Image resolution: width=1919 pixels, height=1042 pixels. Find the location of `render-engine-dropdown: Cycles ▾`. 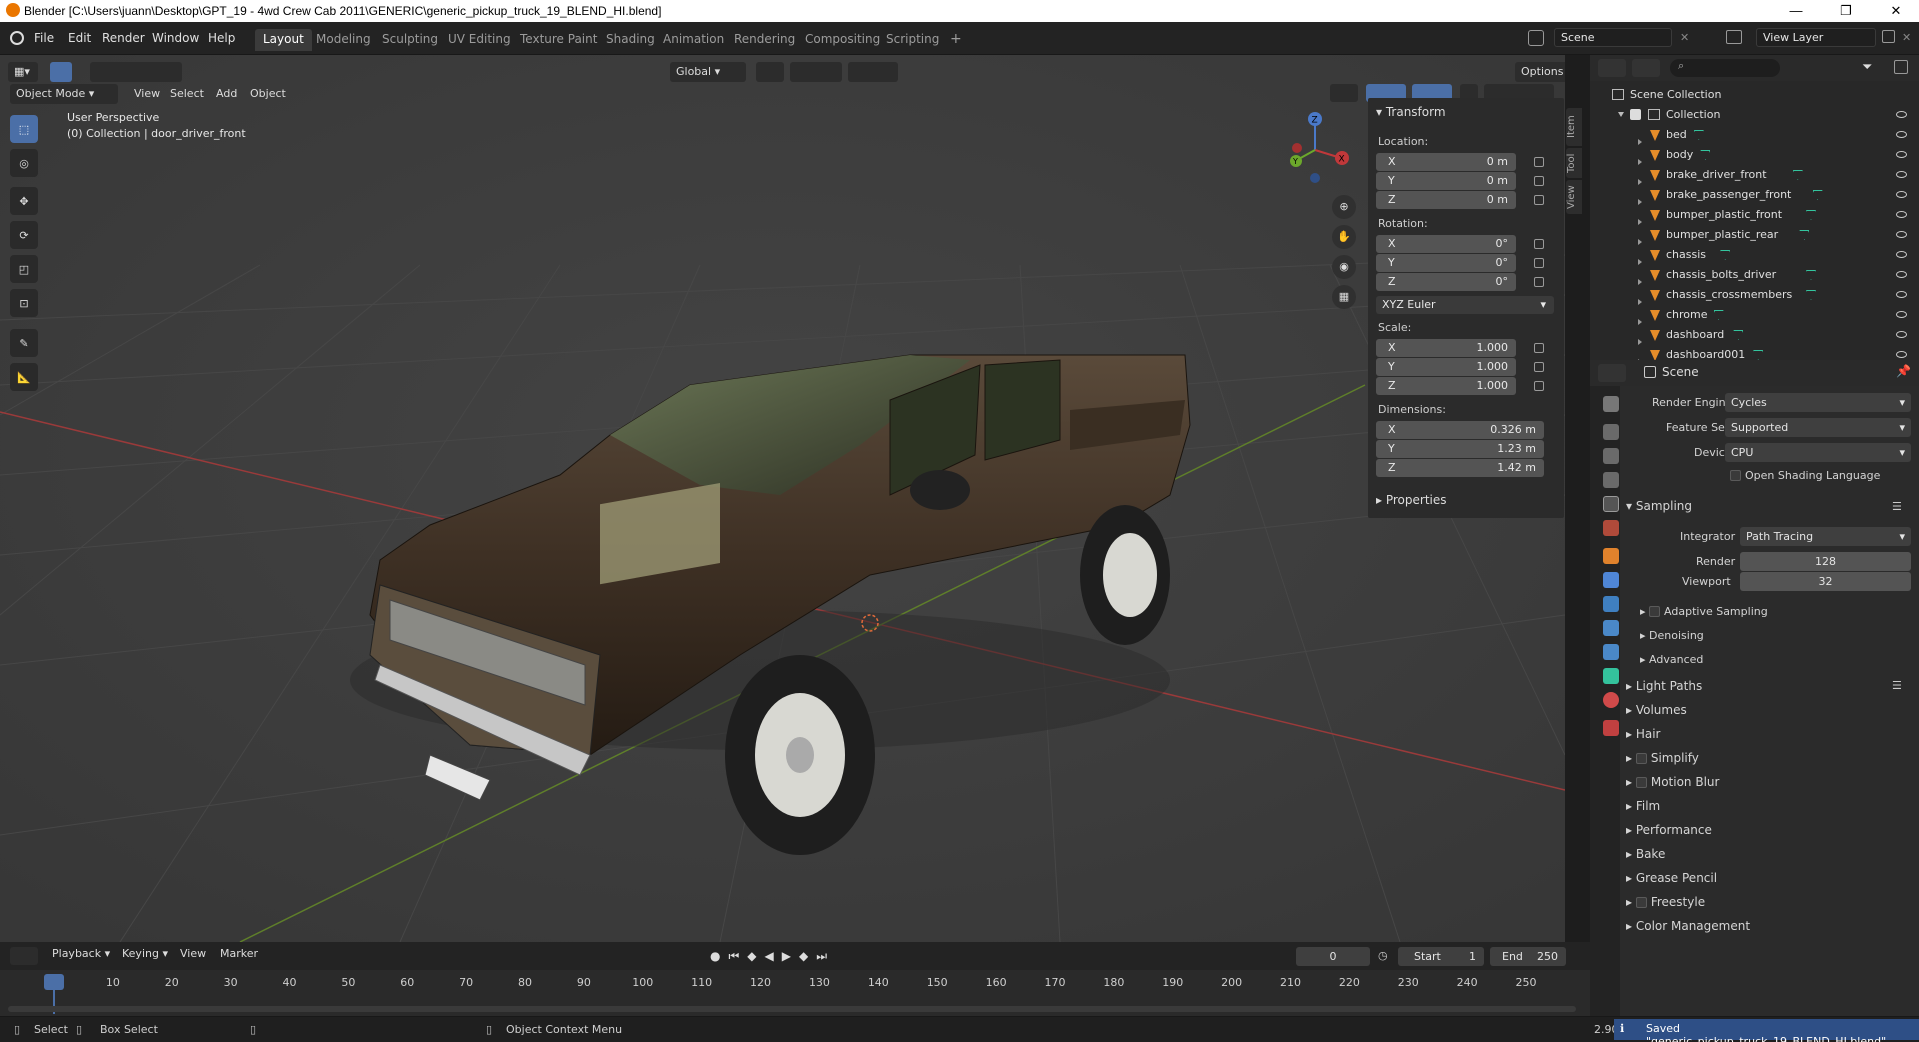

render-engine-dropdown: Cycles ▾ is located at coordinates (1818, 402).